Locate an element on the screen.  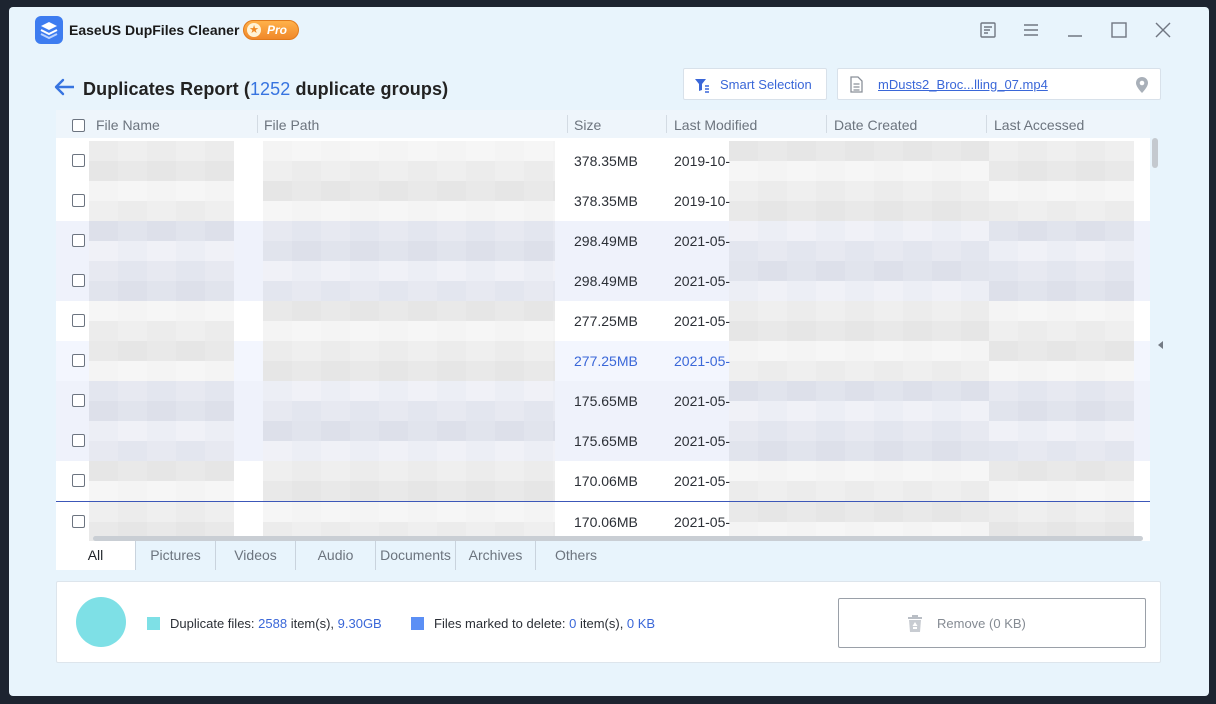
col-file-path: File Path is located at coordinates (291, 125).